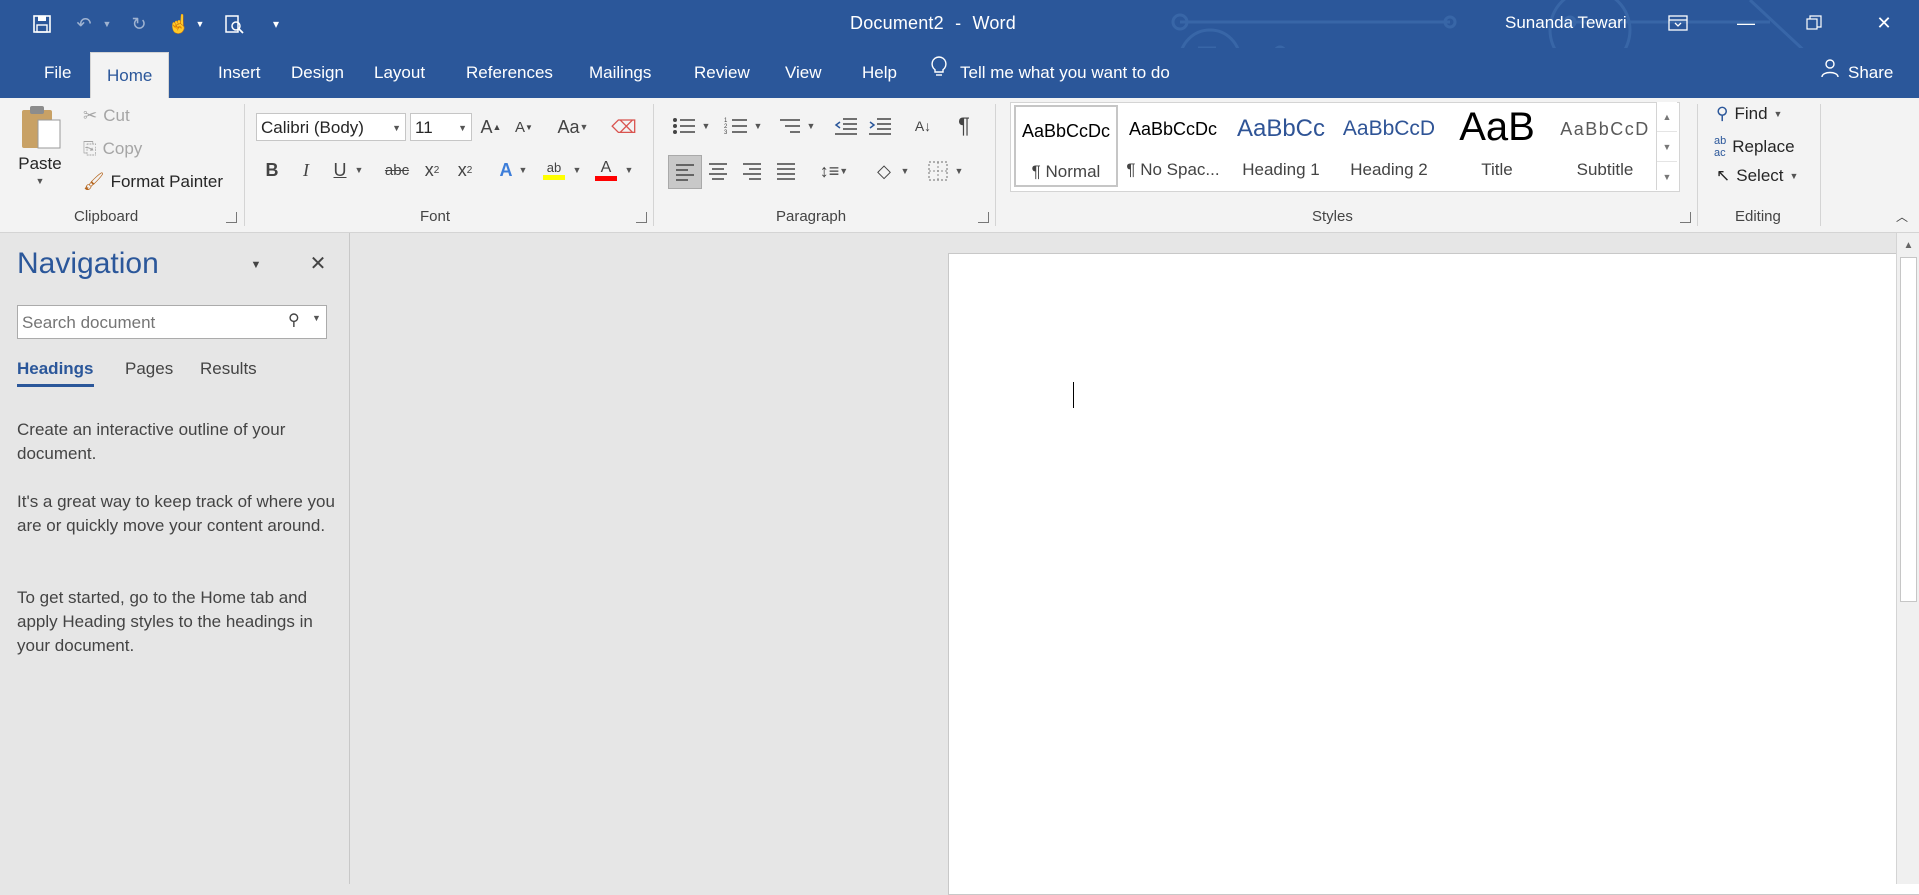 The height and width of the screenshot is (895, 1919). Describe the element at coordinates (524, 127) in the screenshot. I see `shrink-font-icon: A ▼` at that location.